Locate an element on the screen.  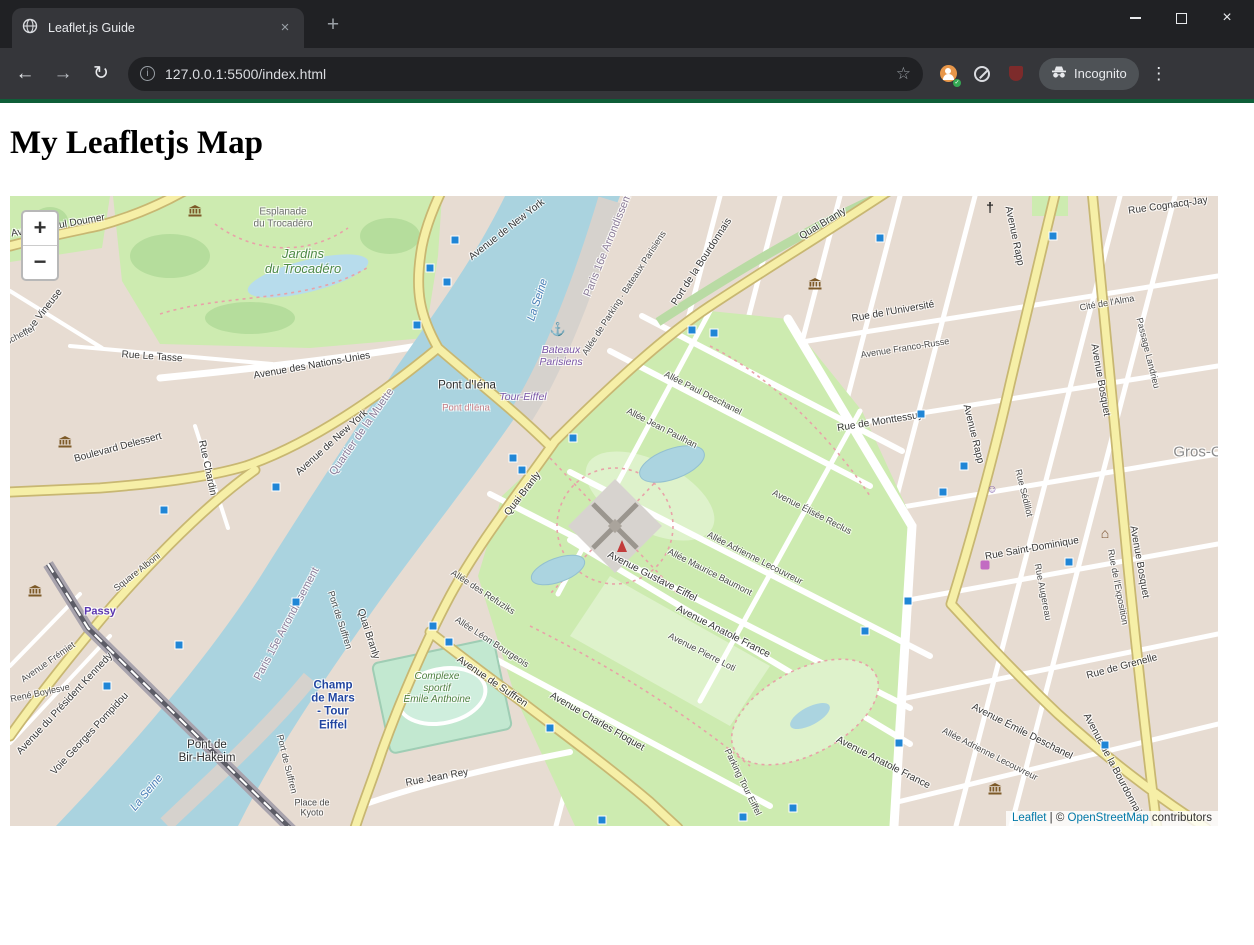
menu-icon: ⋮ is located at coordinates (1159, 74).